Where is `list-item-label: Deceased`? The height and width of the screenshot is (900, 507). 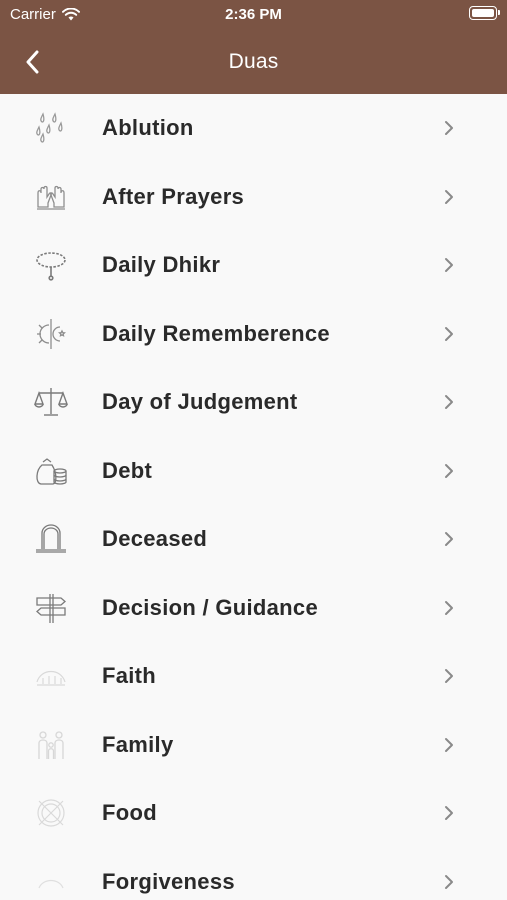
list-item-label: Deceased is located at coordinates (155, 539).